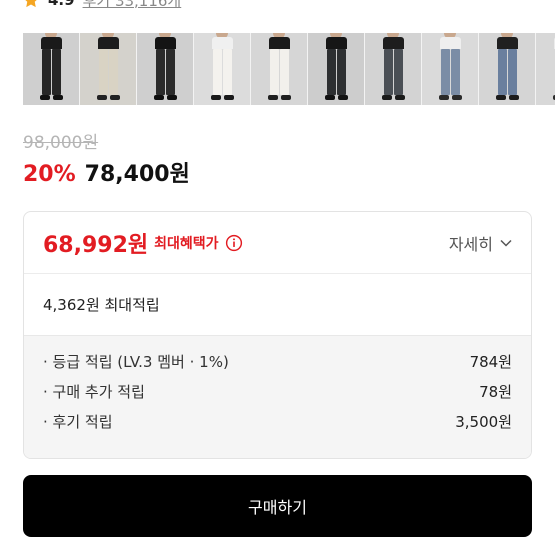  I want to click on discount-rate: 20%, so click(49, 174).